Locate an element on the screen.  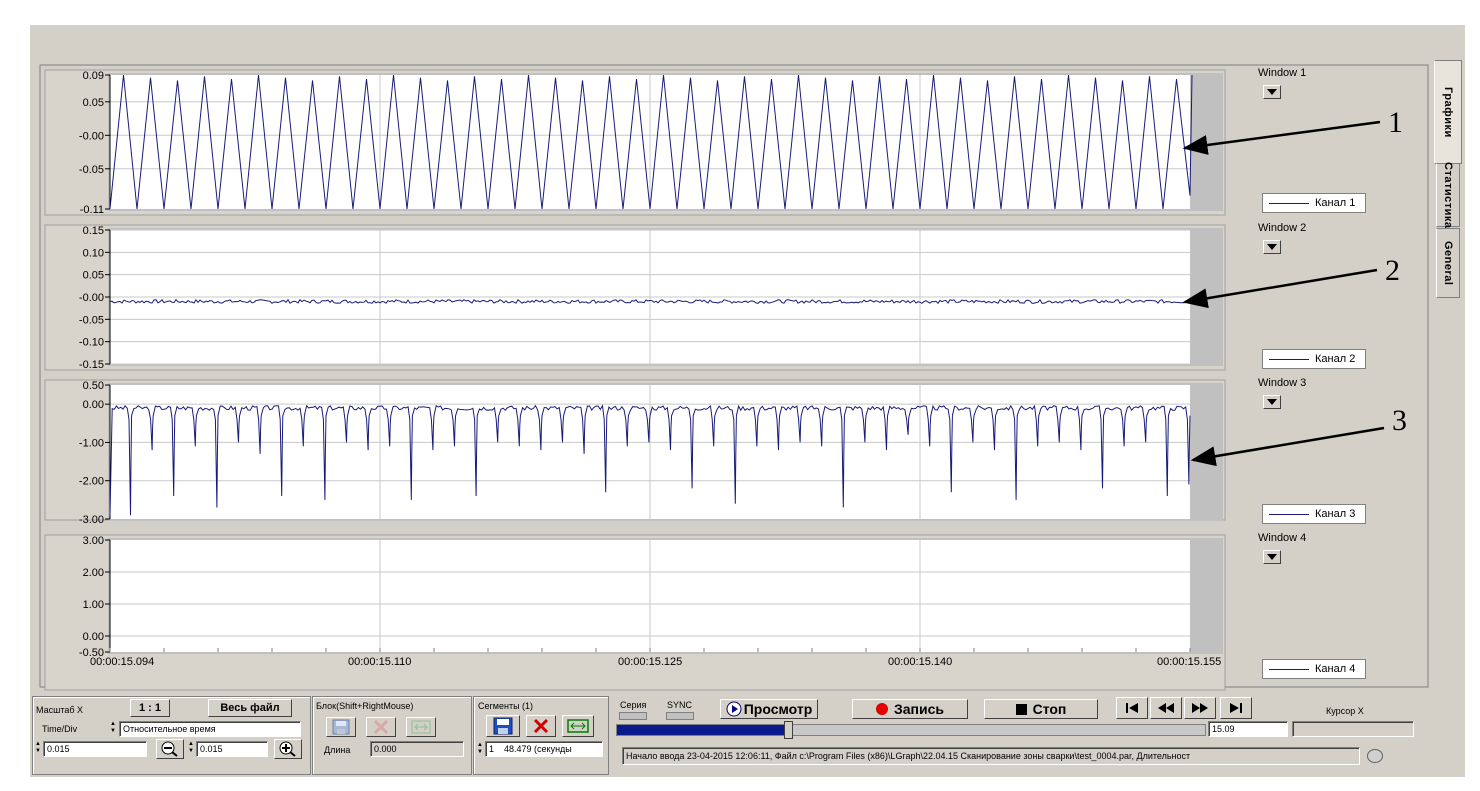
annotation-arrows is located at coordinates (1283, 293).